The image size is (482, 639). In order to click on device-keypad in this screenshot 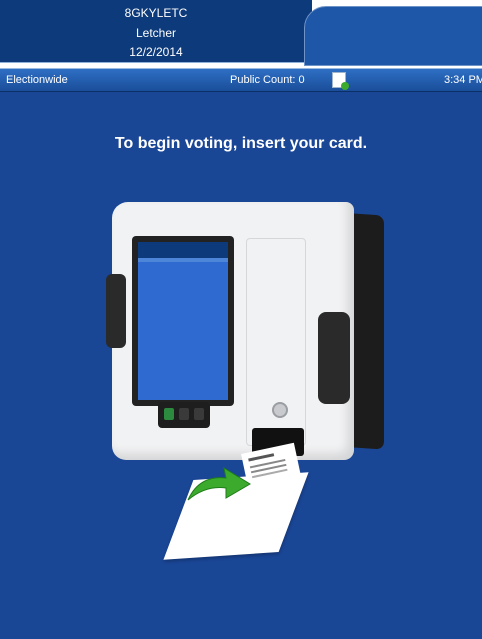, I will do `click(184, 415)`.